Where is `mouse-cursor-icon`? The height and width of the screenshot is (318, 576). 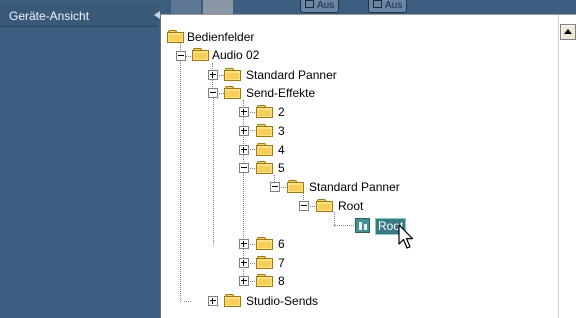
mouse-cursor-icon is located at coordinates (406, 236).